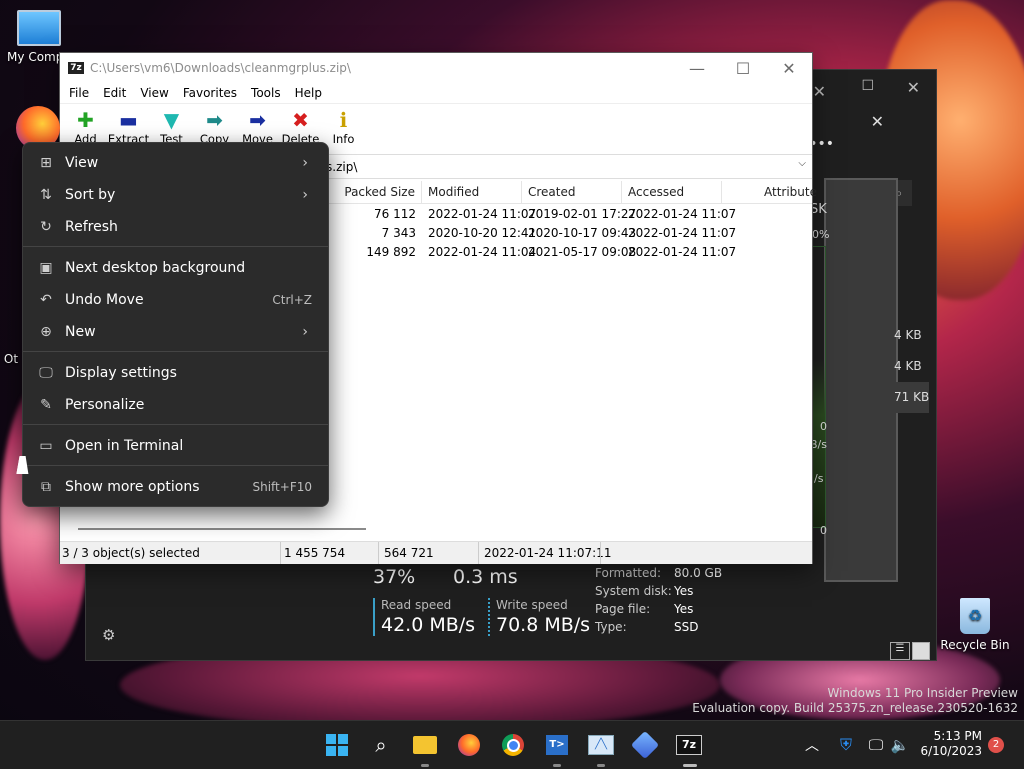 This screenshot has height=769, width=1024. I want to click on desktop-icon-label: Ot, so click(11, 359).